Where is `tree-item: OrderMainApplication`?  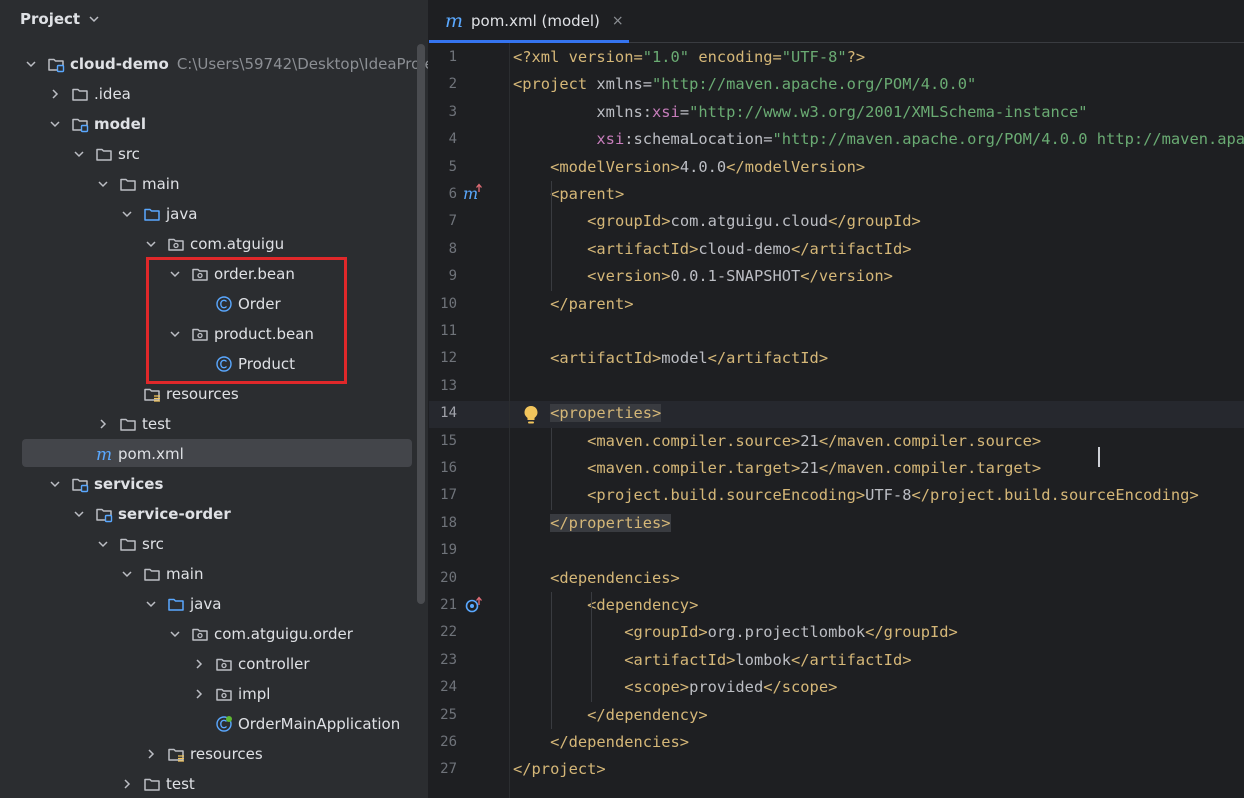 tree-item: OrderMainApplication is located at coordinates (214, 724).